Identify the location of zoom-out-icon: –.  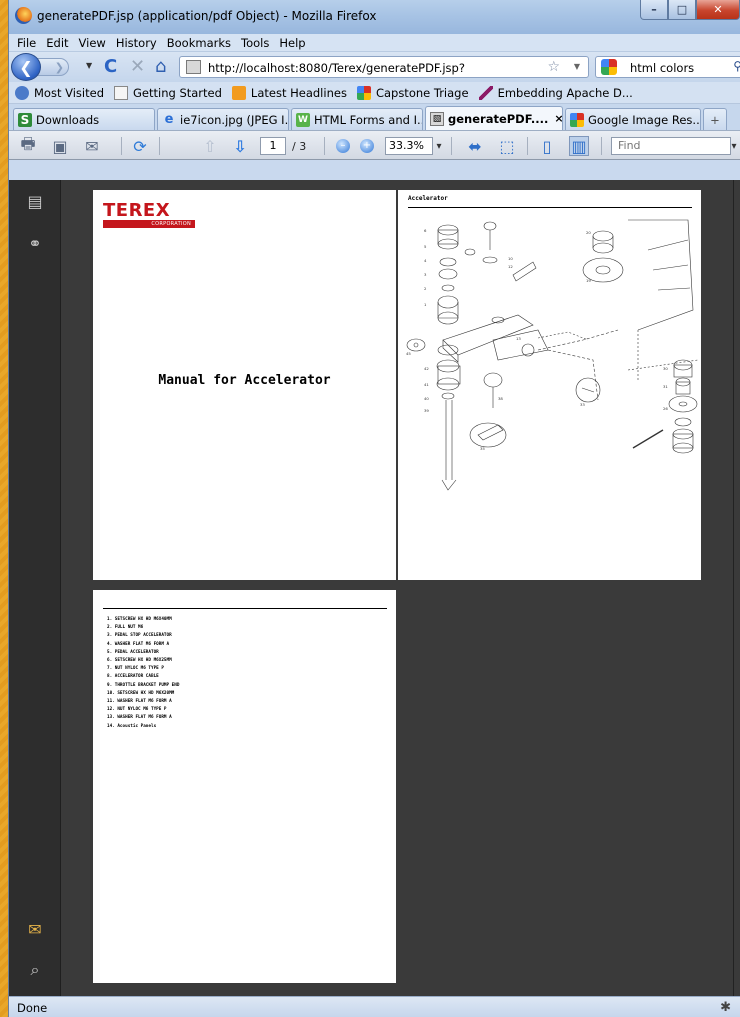
(343, 146).